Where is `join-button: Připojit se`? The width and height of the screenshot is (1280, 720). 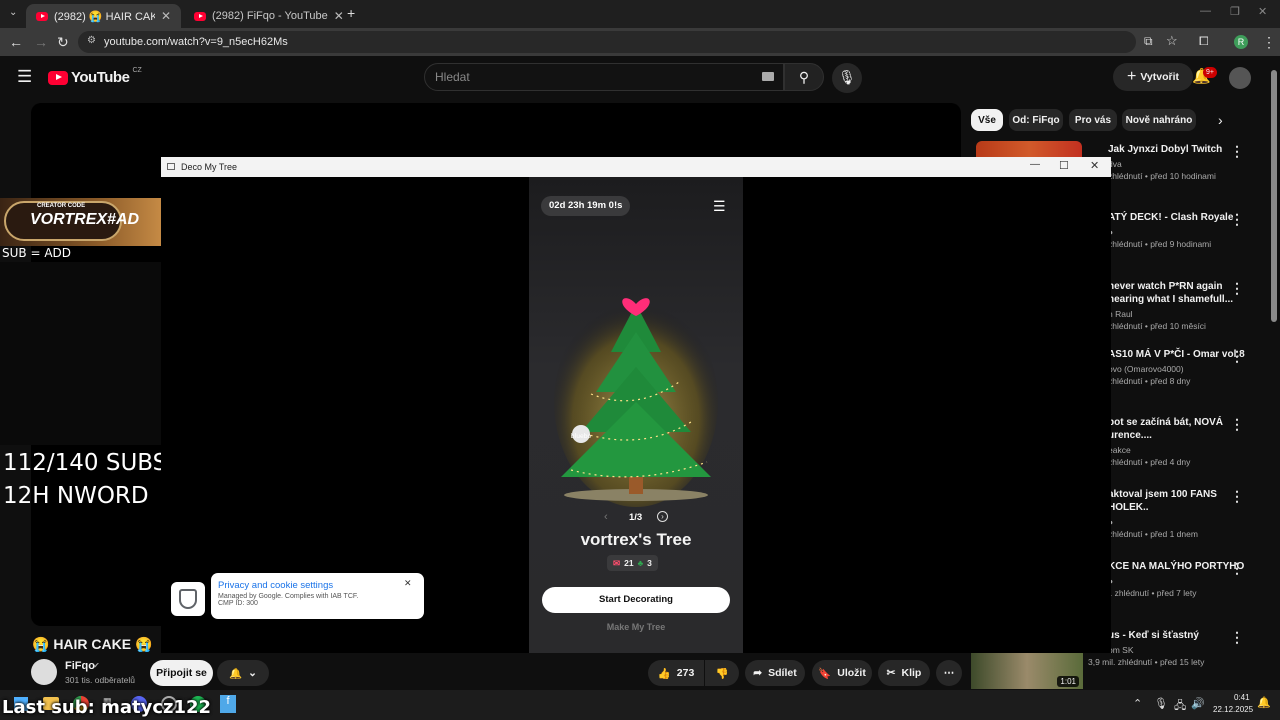 join-button: Připojit se is located at coordinates (181, 673).